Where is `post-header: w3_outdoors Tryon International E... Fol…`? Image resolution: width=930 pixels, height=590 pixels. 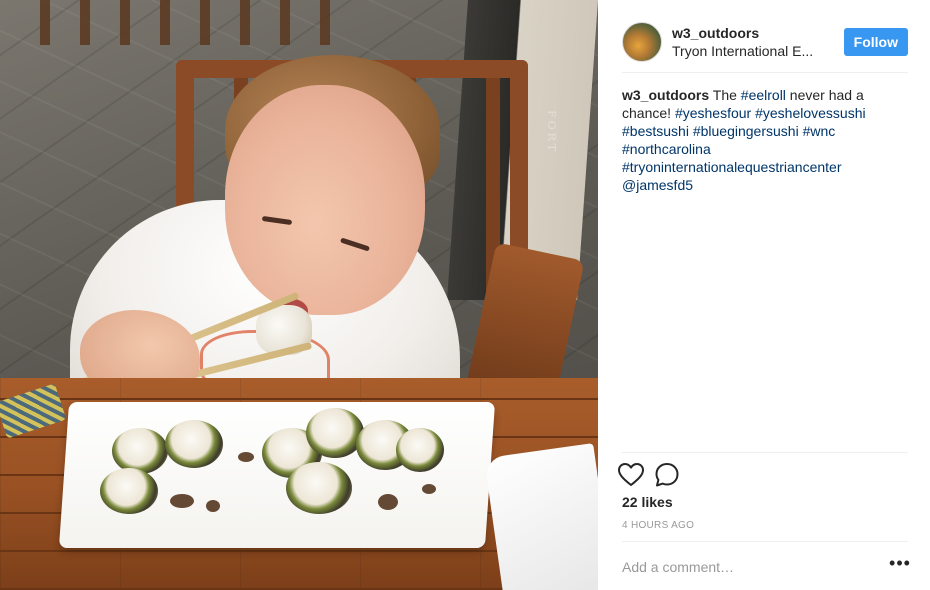
post-header: w3_outdoors Tryon International E... Fol… is located at coordinates (765, 42).